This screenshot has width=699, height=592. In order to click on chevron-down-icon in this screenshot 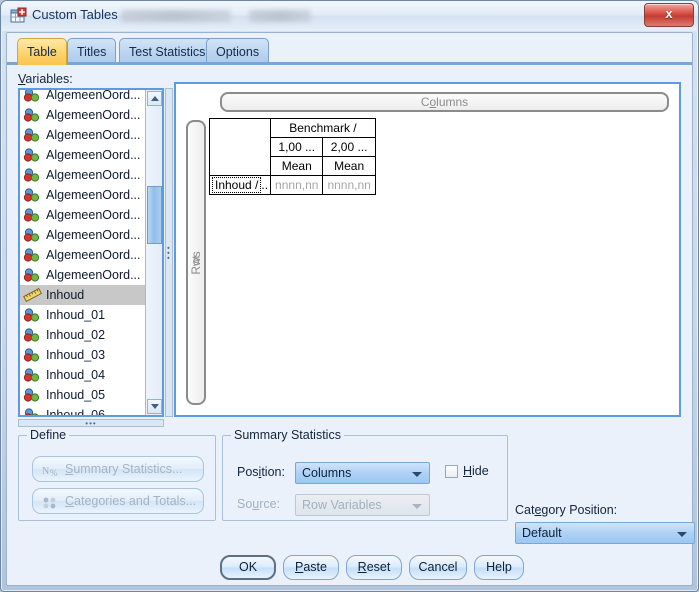, I will do `click(417, 506)`.